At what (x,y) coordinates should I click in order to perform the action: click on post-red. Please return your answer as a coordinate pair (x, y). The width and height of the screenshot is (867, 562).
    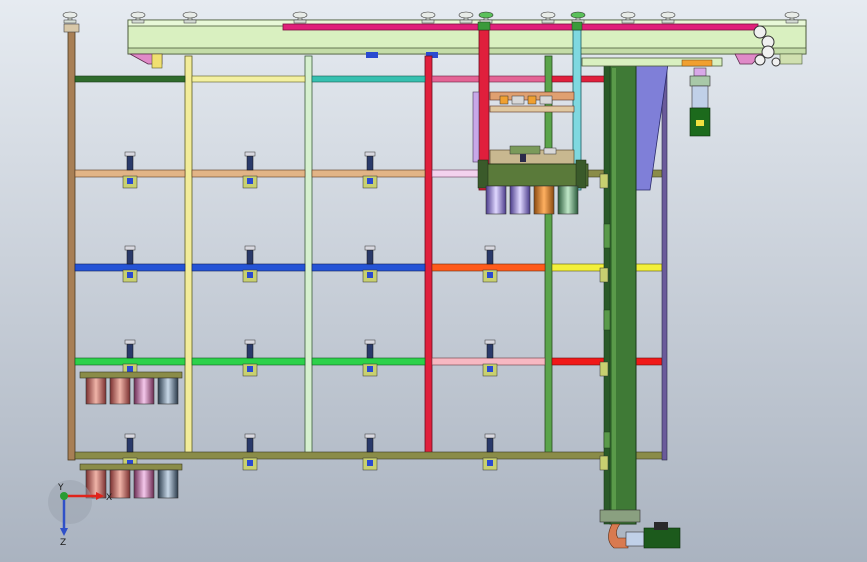
    Looking at the image, I should click on (428, 256).